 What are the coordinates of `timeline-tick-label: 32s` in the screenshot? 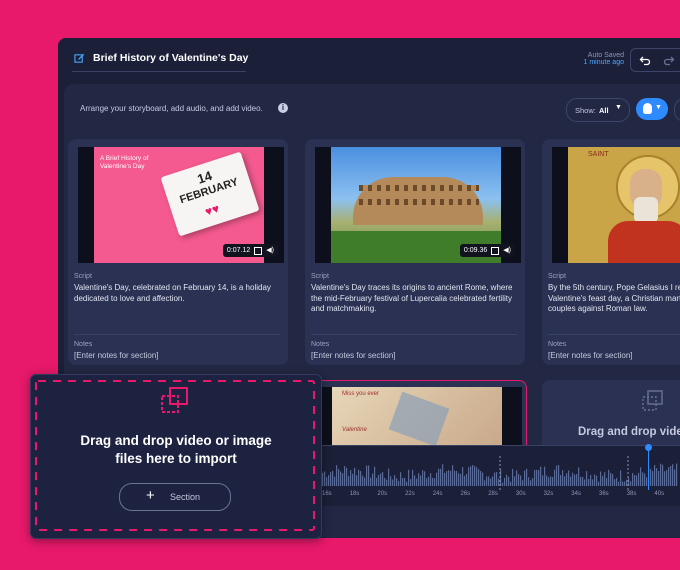 It's located at (548, 494).